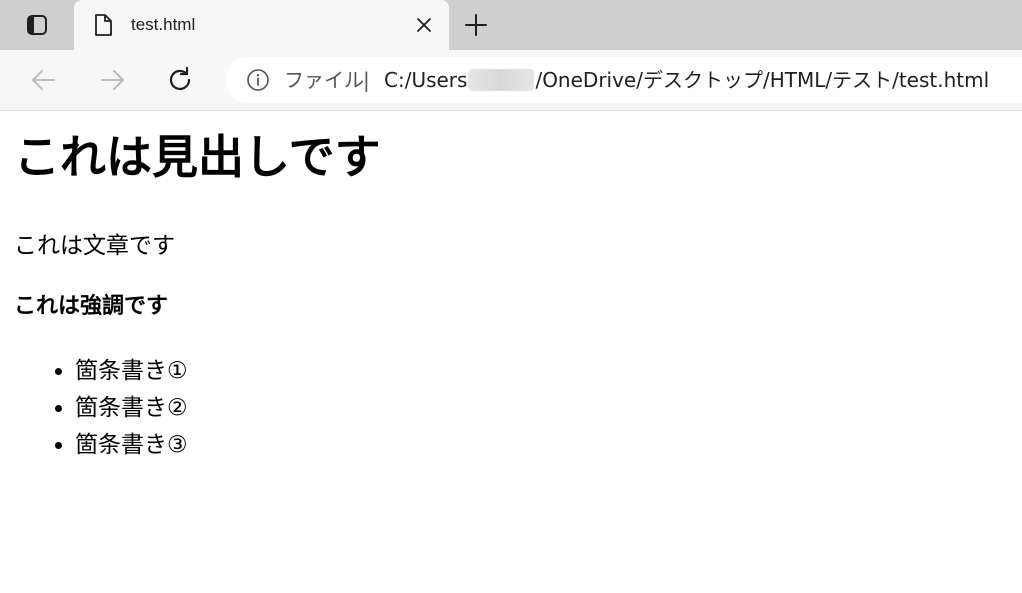 The height and width of the screenshot is (593, 1022). What do you see at coordinates (258, 80) in the screenshot?
I see `info-icon` at bounding box center [258, 80].